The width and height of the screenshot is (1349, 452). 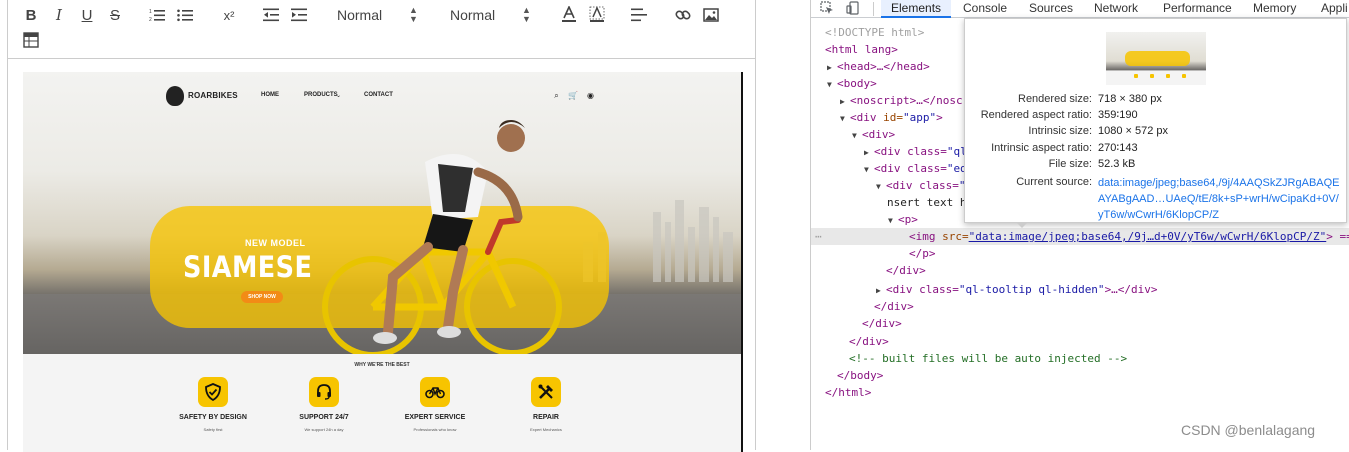 I want to click on dom-node: <html lang>, so click(x=861, y=49).